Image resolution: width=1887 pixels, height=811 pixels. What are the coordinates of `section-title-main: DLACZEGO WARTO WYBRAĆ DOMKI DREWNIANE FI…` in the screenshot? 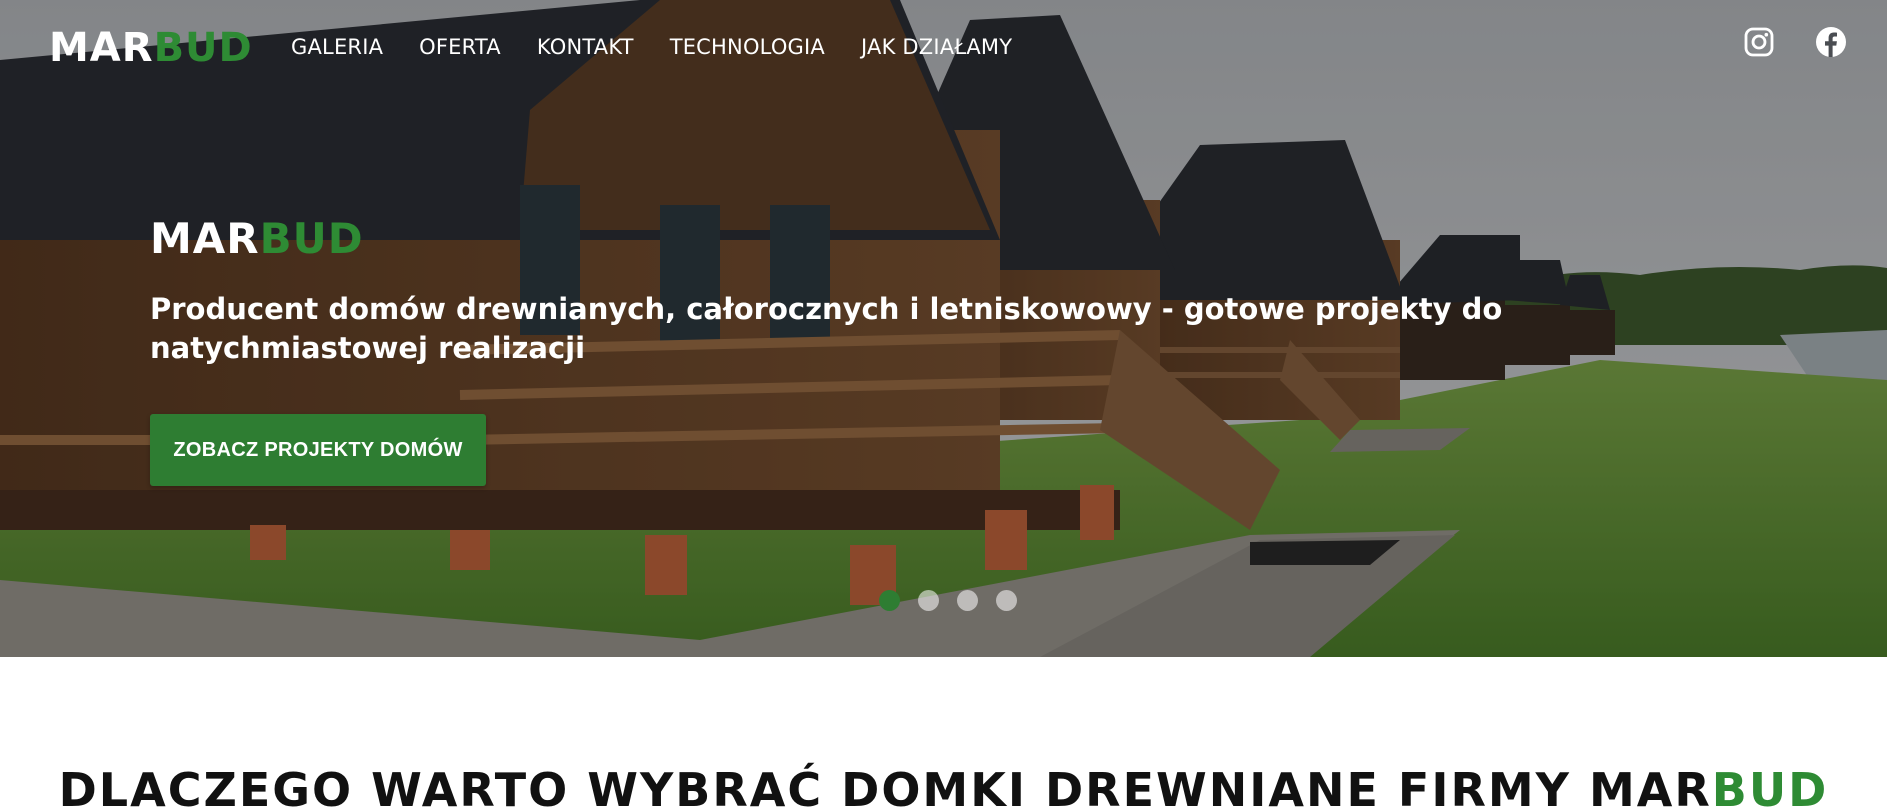 It's located at (885, 787).